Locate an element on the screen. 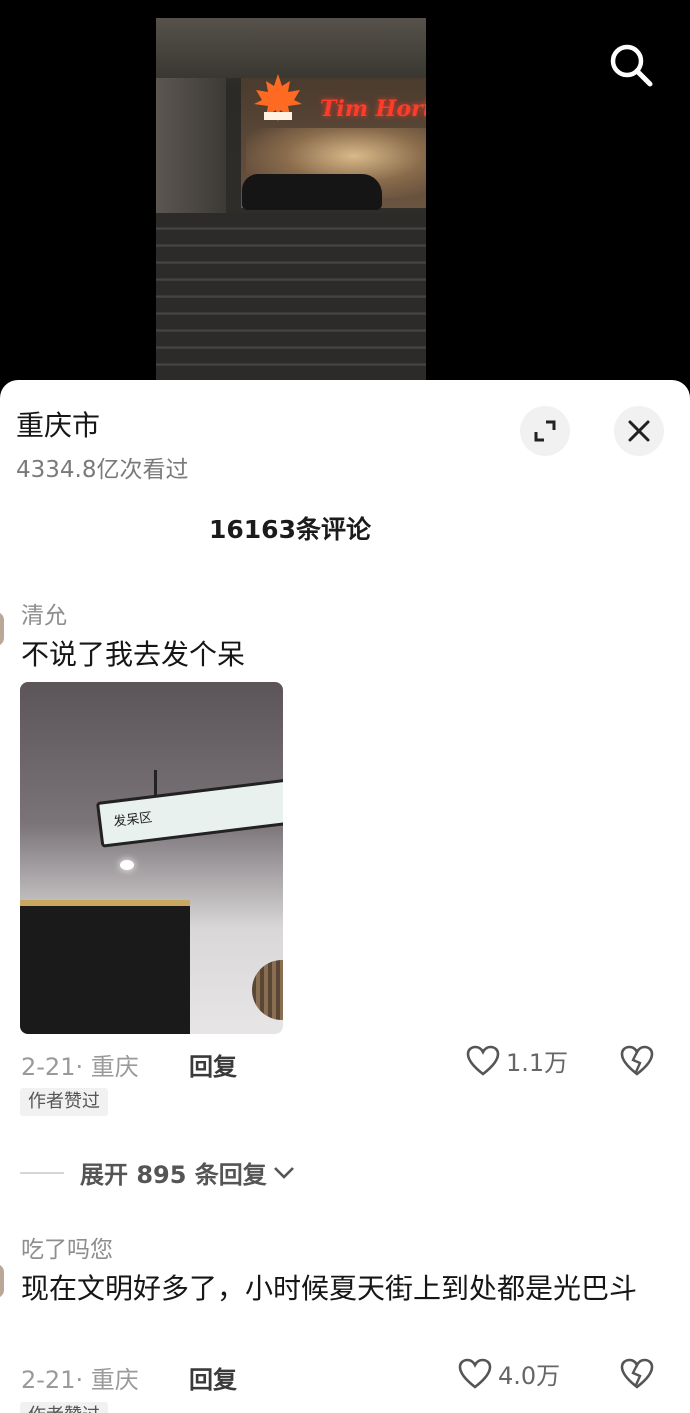 The width and height of the screenshot is (690, 1413). stairs is located at coordinates (291, 296).